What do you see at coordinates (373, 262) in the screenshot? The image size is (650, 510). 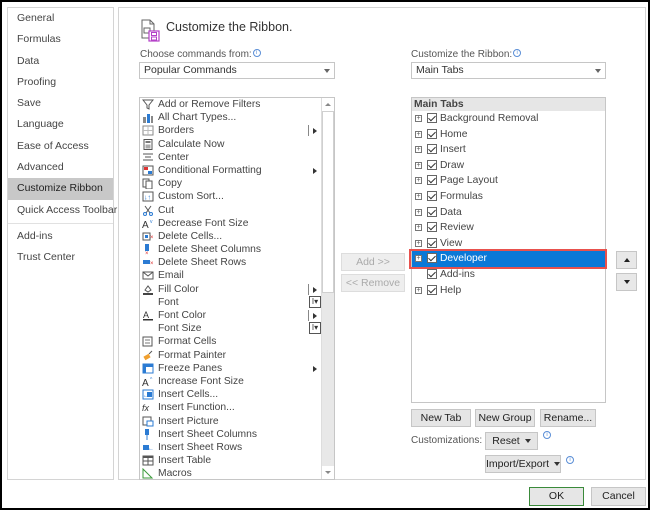 I see `add-button: Add >>` at bounding box center [373, 262].